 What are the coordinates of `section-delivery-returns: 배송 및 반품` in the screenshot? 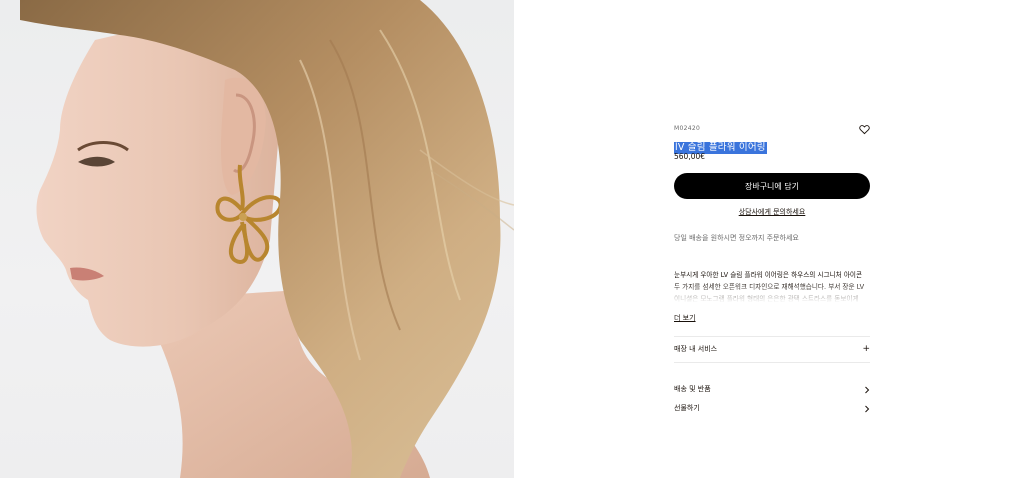 It's located at (772, 389).